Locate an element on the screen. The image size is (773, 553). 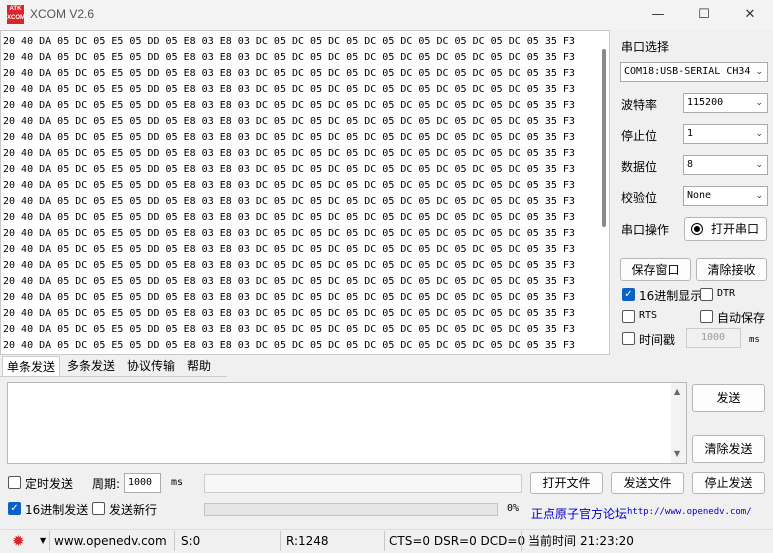
timed-send-checkbox is located at coordinates (14, 482).